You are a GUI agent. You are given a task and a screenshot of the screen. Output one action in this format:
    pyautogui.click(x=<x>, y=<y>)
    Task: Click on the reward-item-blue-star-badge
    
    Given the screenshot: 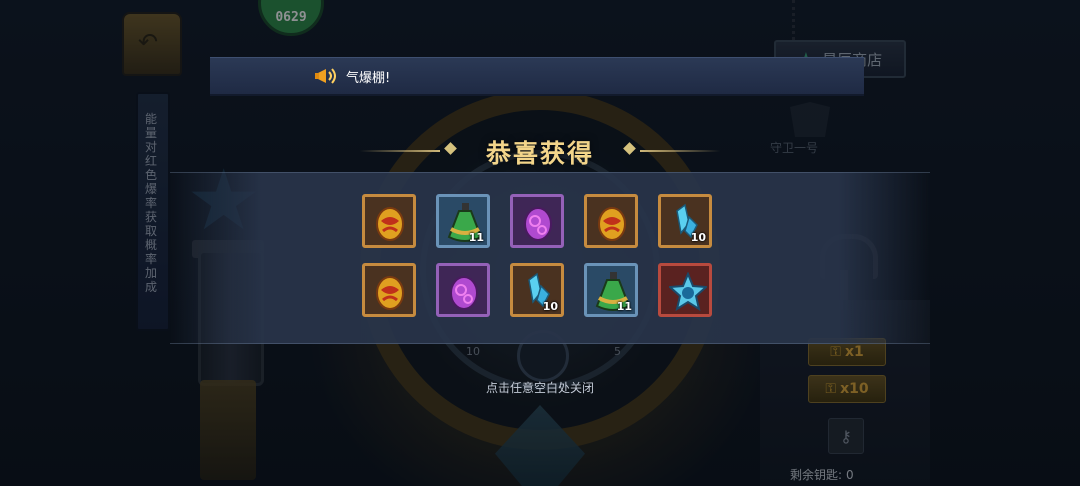 What is the action you would take?
    pyautogui.click(x=685, y=290)
    